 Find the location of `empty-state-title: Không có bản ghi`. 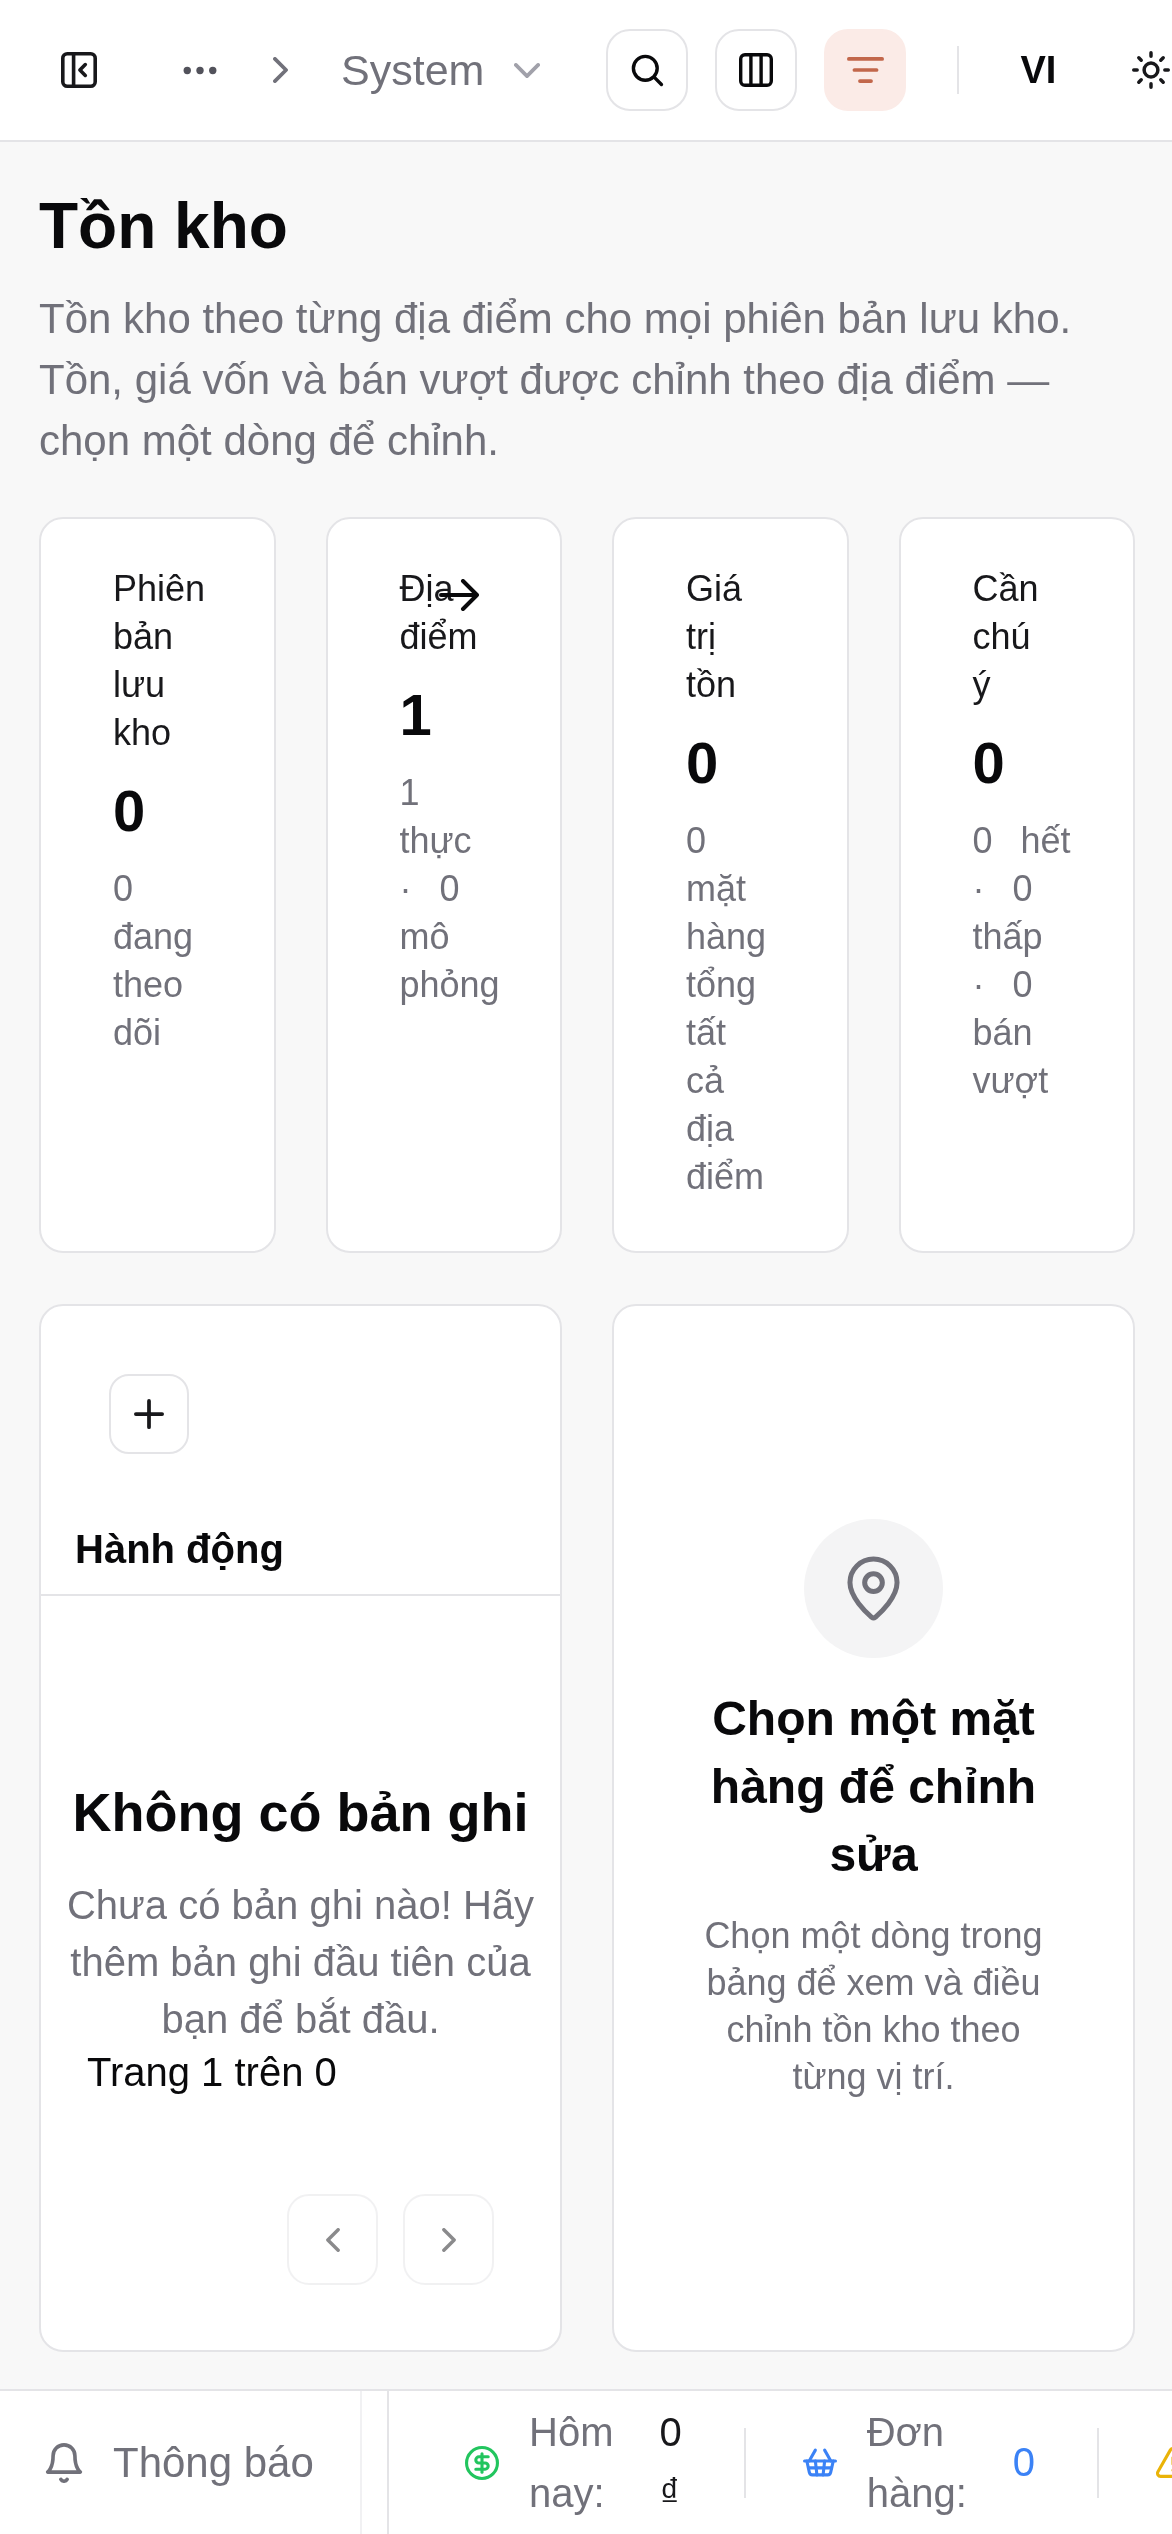

empty-state-title: Không có bản ghi is located at coordinates (300, 1812).